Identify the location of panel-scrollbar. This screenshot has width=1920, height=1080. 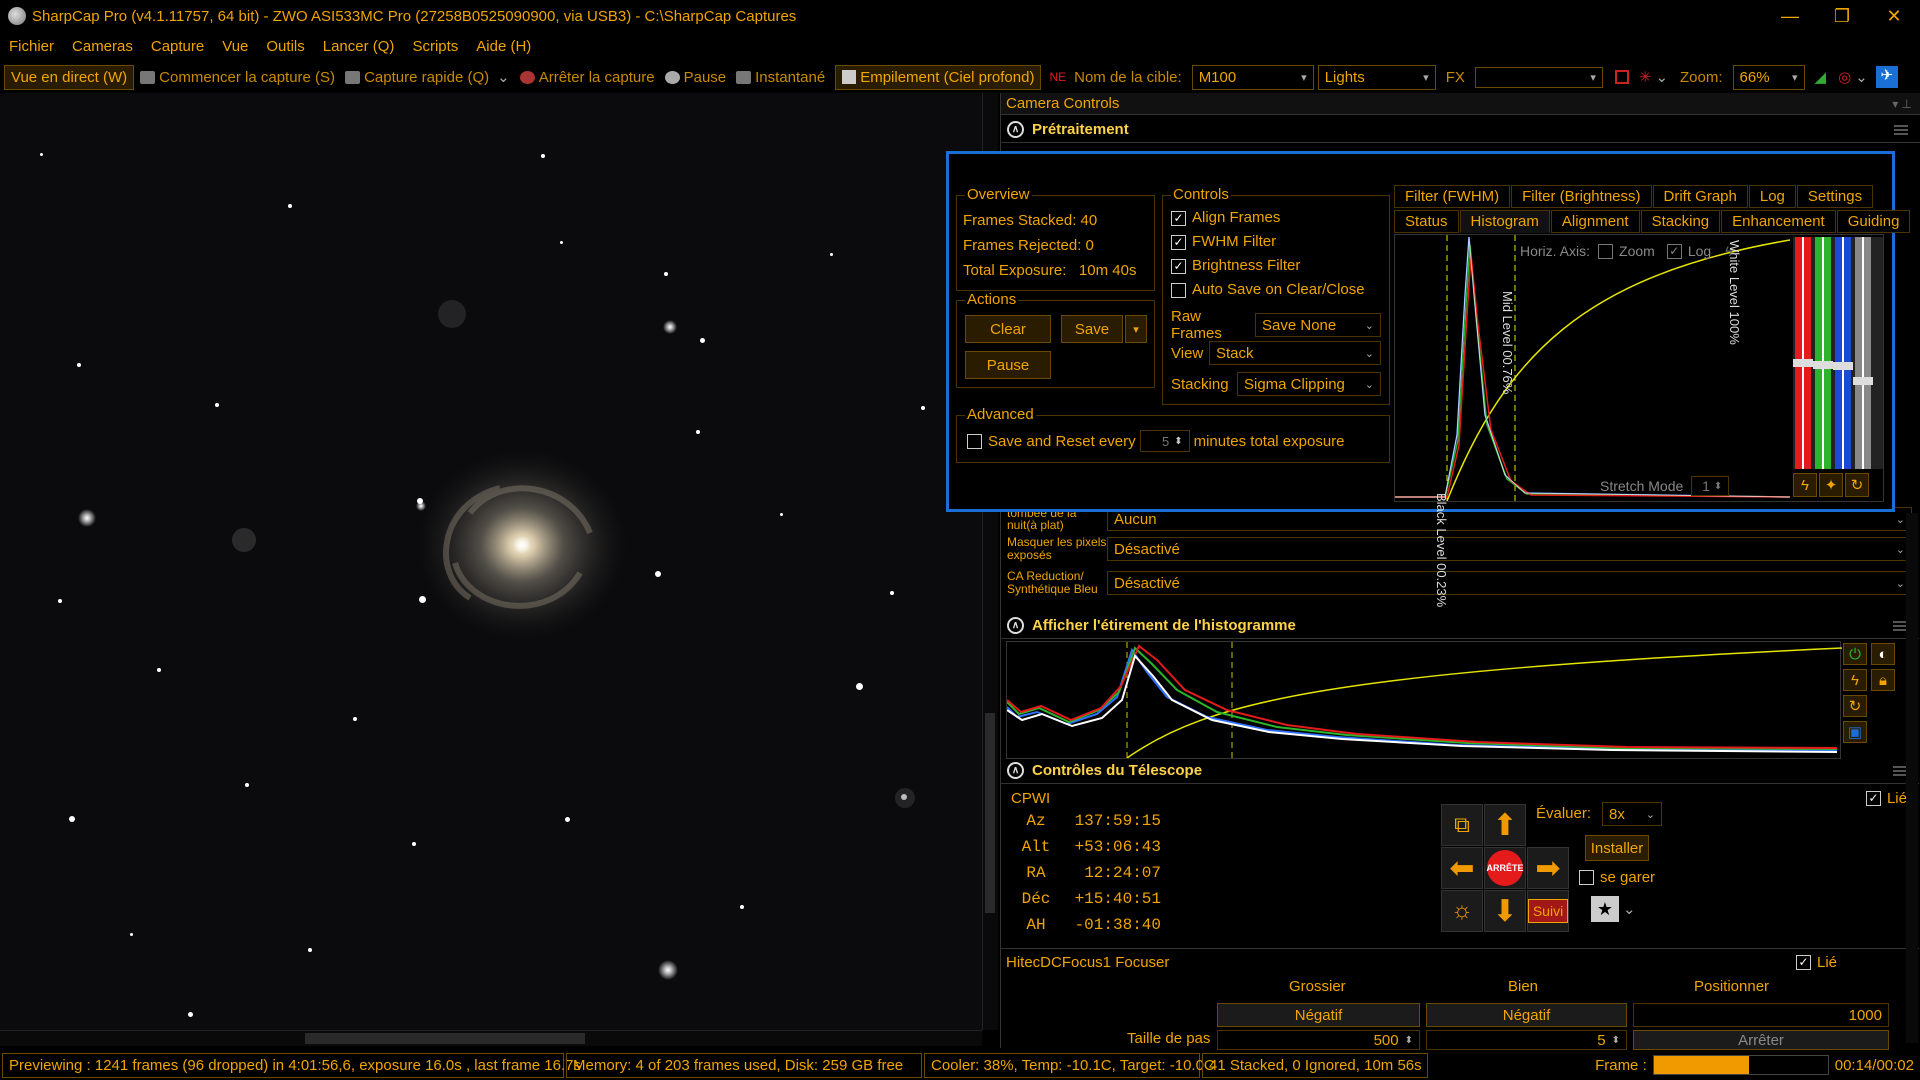
(1912, 778).